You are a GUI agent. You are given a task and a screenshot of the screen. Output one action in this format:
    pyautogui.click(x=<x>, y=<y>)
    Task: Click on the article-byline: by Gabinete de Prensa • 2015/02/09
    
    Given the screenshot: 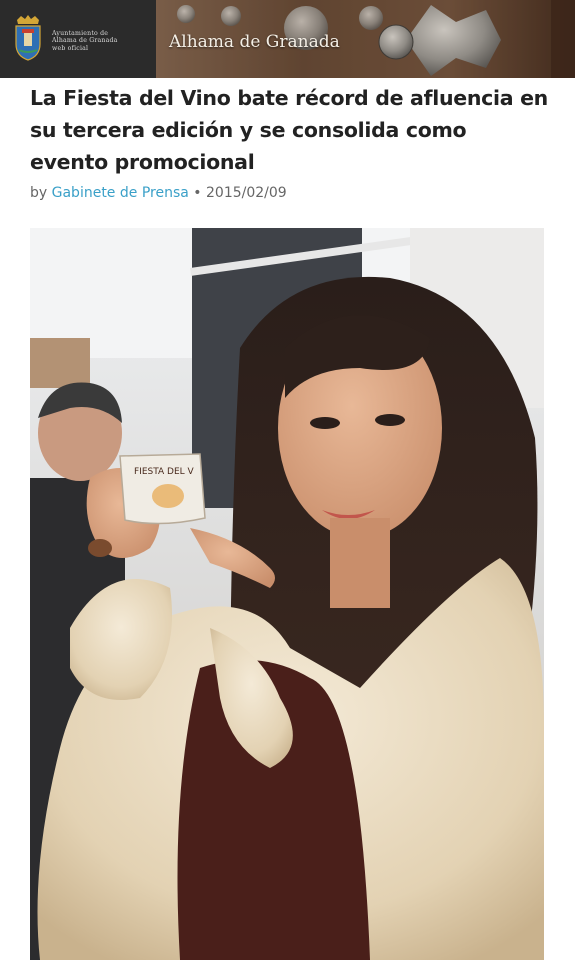 What is the action you would take?
    pyautogui.click(x=158, y=193)
    